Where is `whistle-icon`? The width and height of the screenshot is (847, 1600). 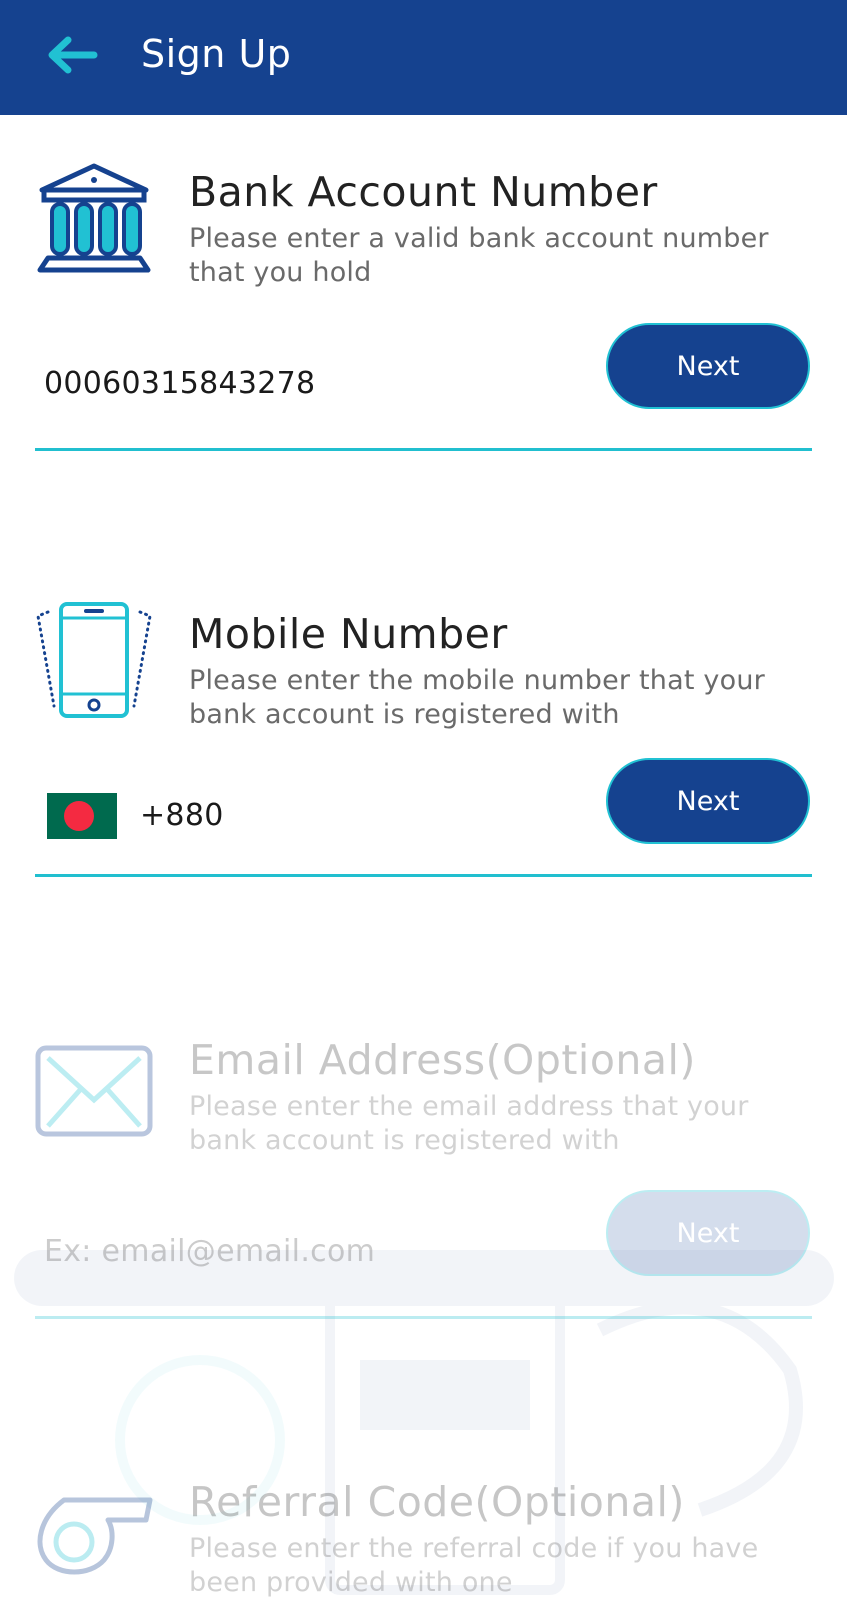 whistle-icon is located at coordinates (95, 1536).